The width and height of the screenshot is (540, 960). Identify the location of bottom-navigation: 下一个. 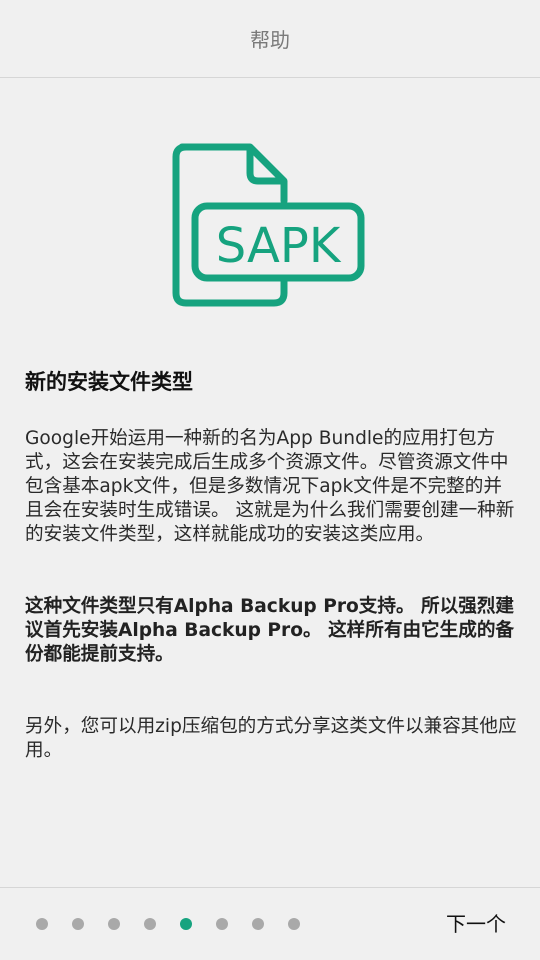
(270, 923).